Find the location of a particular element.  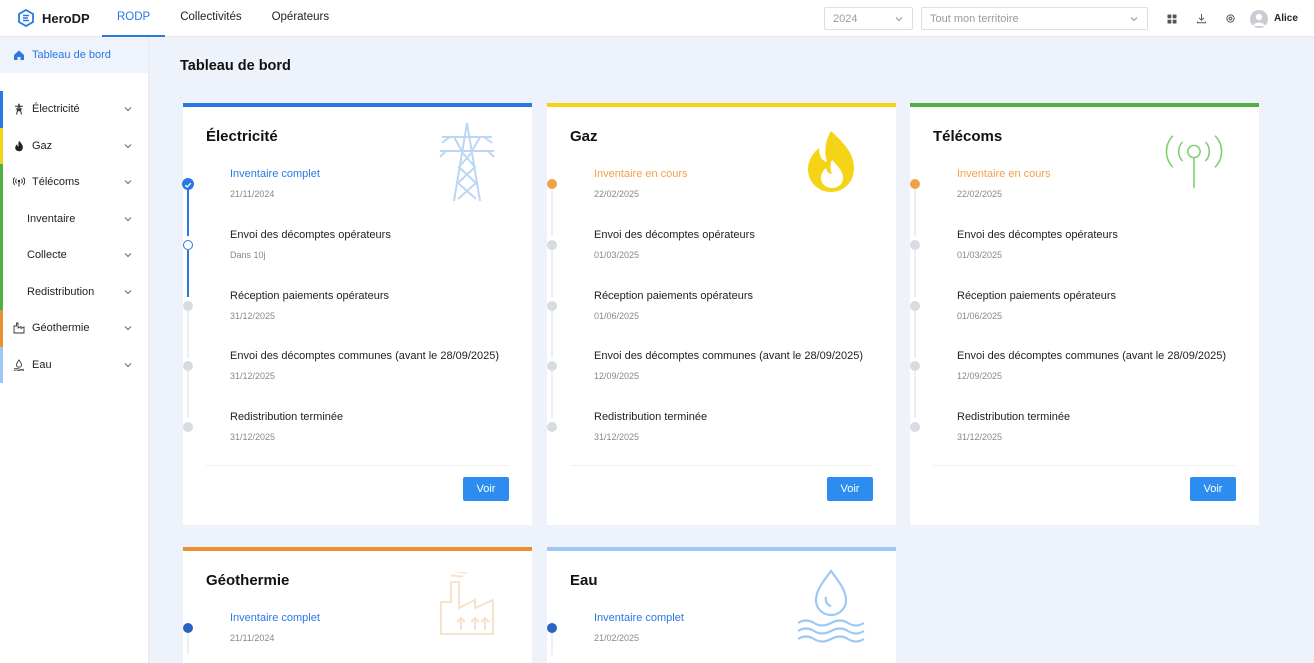

pylon-icon is located at coordinates (19, 109).